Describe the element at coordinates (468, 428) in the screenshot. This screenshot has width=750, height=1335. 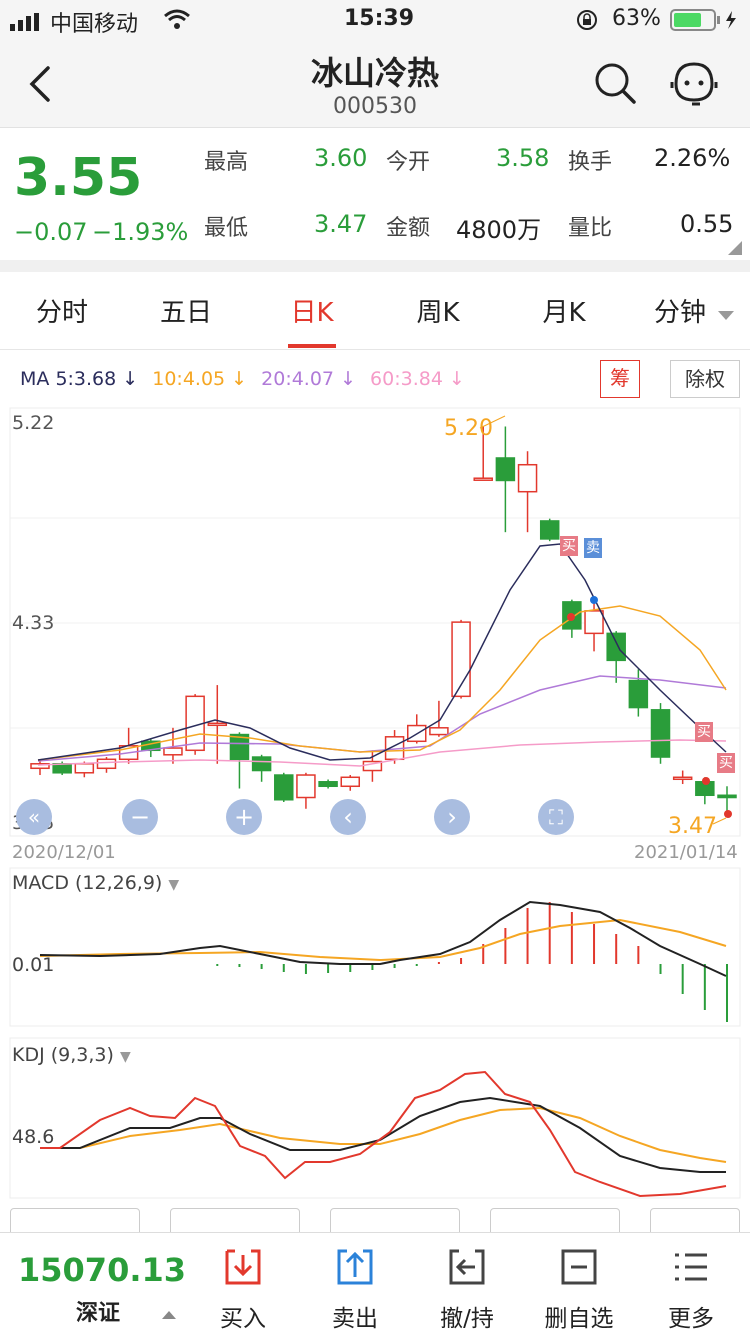
I see `max-price-label: 5.20` at that location.